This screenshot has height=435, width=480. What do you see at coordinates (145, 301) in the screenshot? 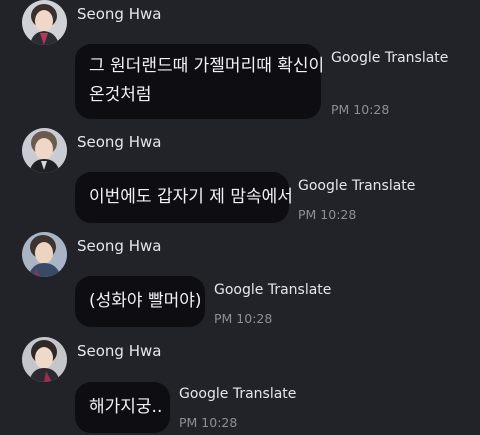
I see `message-text-line: (성화야 빨머야)` at bounding box center [145, 301].